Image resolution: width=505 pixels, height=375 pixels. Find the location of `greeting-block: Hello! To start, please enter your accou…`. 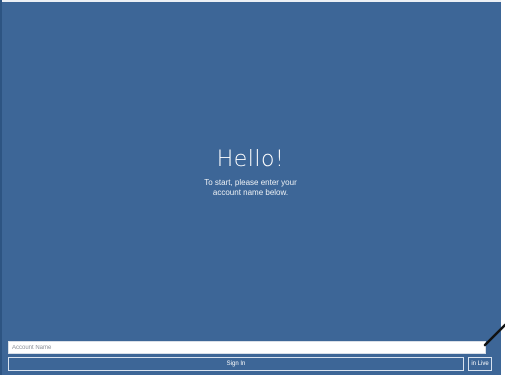

greeting-block: Hello! To start, please enter your accou… is located at coordinates (250, 172).